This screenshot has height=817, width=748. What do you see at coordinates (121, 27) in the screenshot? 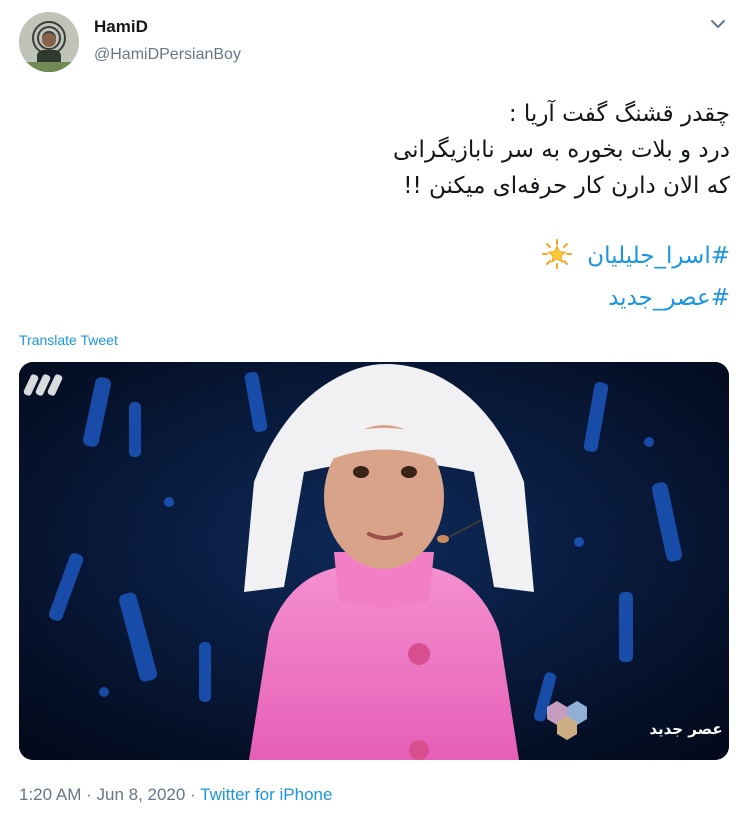
I see `author-name: HamiD` at bounding box center [121, 27].